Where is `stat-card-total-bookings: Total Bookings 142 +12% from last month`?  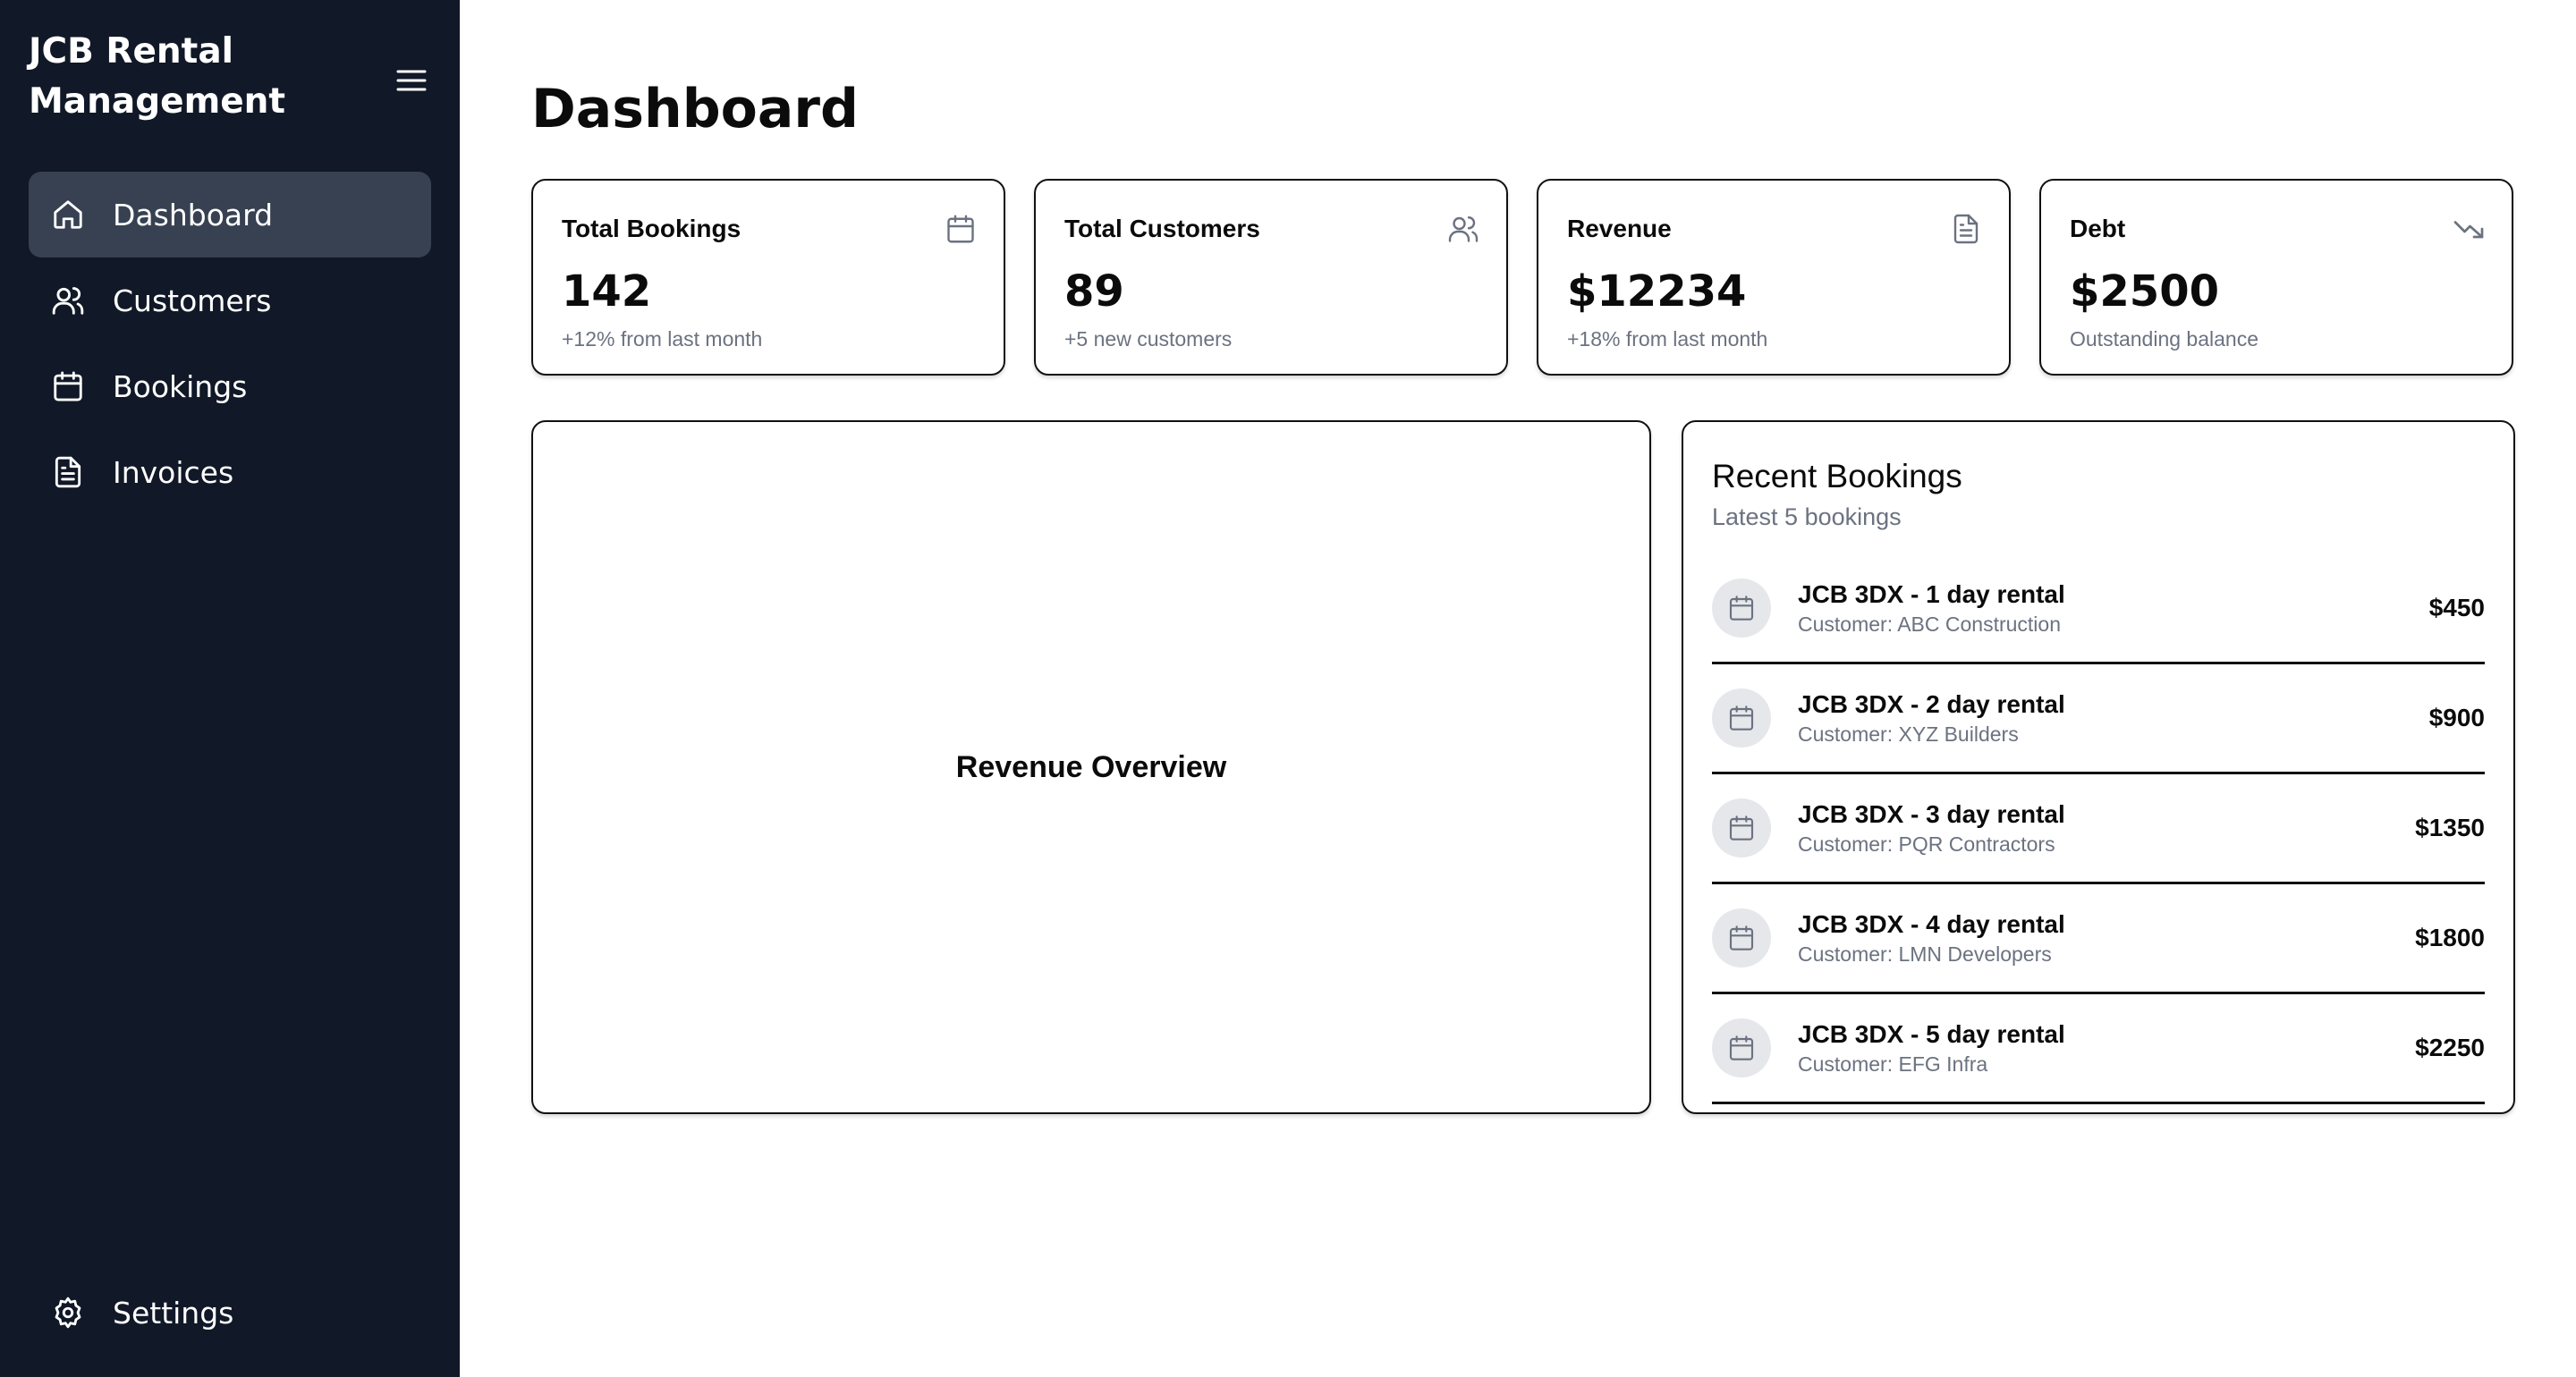 stat-card-total-bookings: Total Bookings 142 +12% from last month is located at coordinates (768, 277).